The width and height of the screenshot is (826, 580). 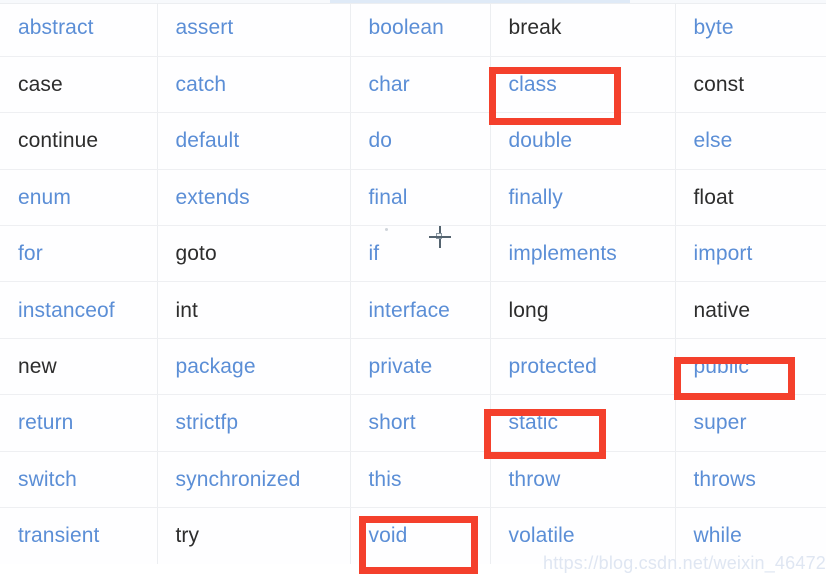 I want to click on keyword-link: void, so click(x=388, y=535).